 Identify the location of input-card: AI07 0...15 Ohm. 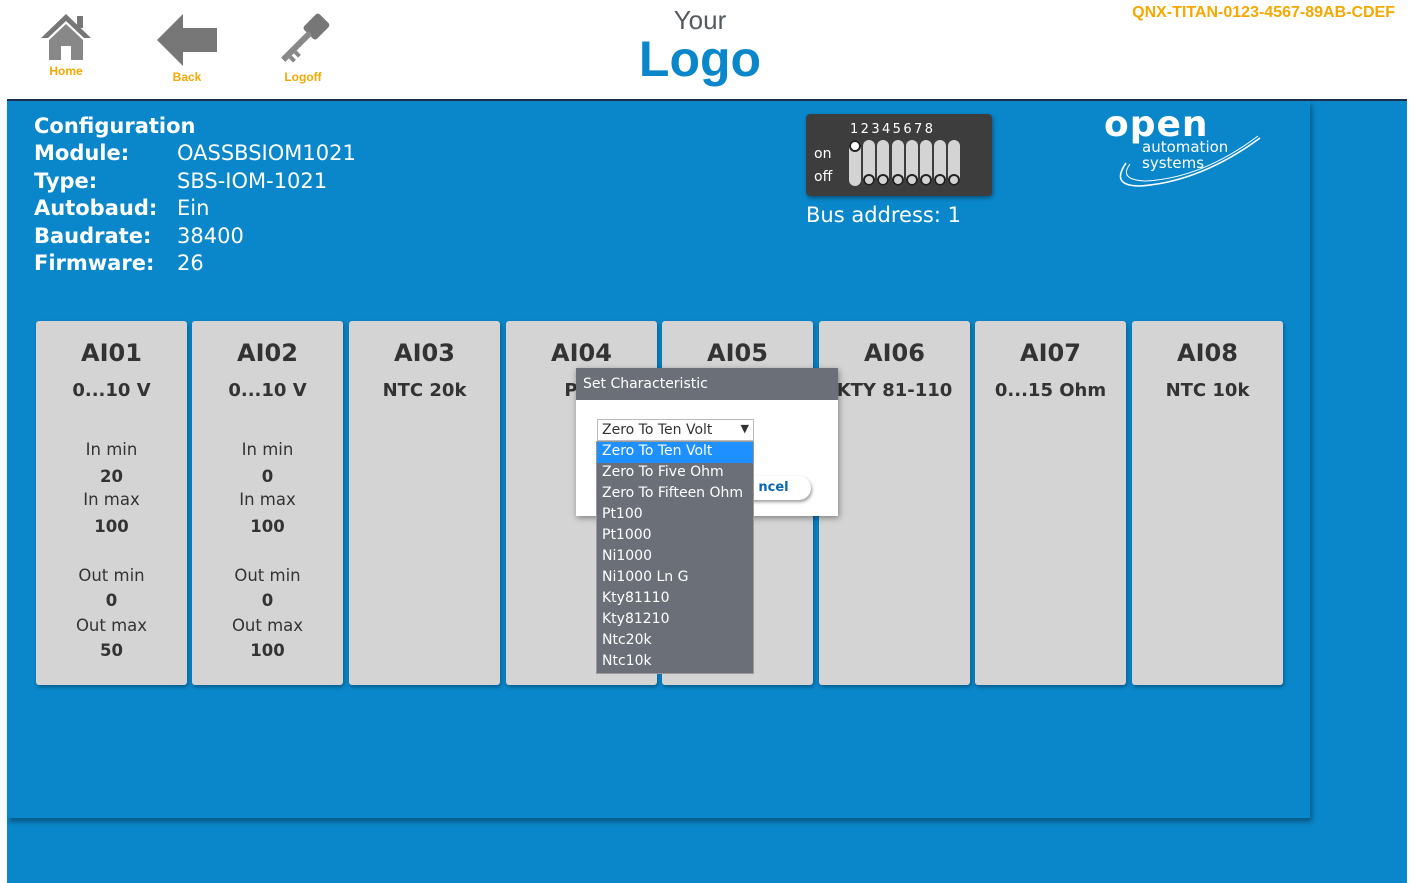
(1050, 503).